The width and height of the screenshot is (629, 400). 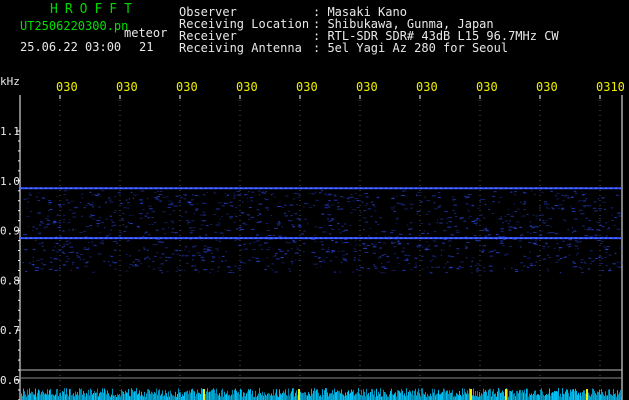 I want to click on y-tick-label: 0.9, so click(x=10, y=231).